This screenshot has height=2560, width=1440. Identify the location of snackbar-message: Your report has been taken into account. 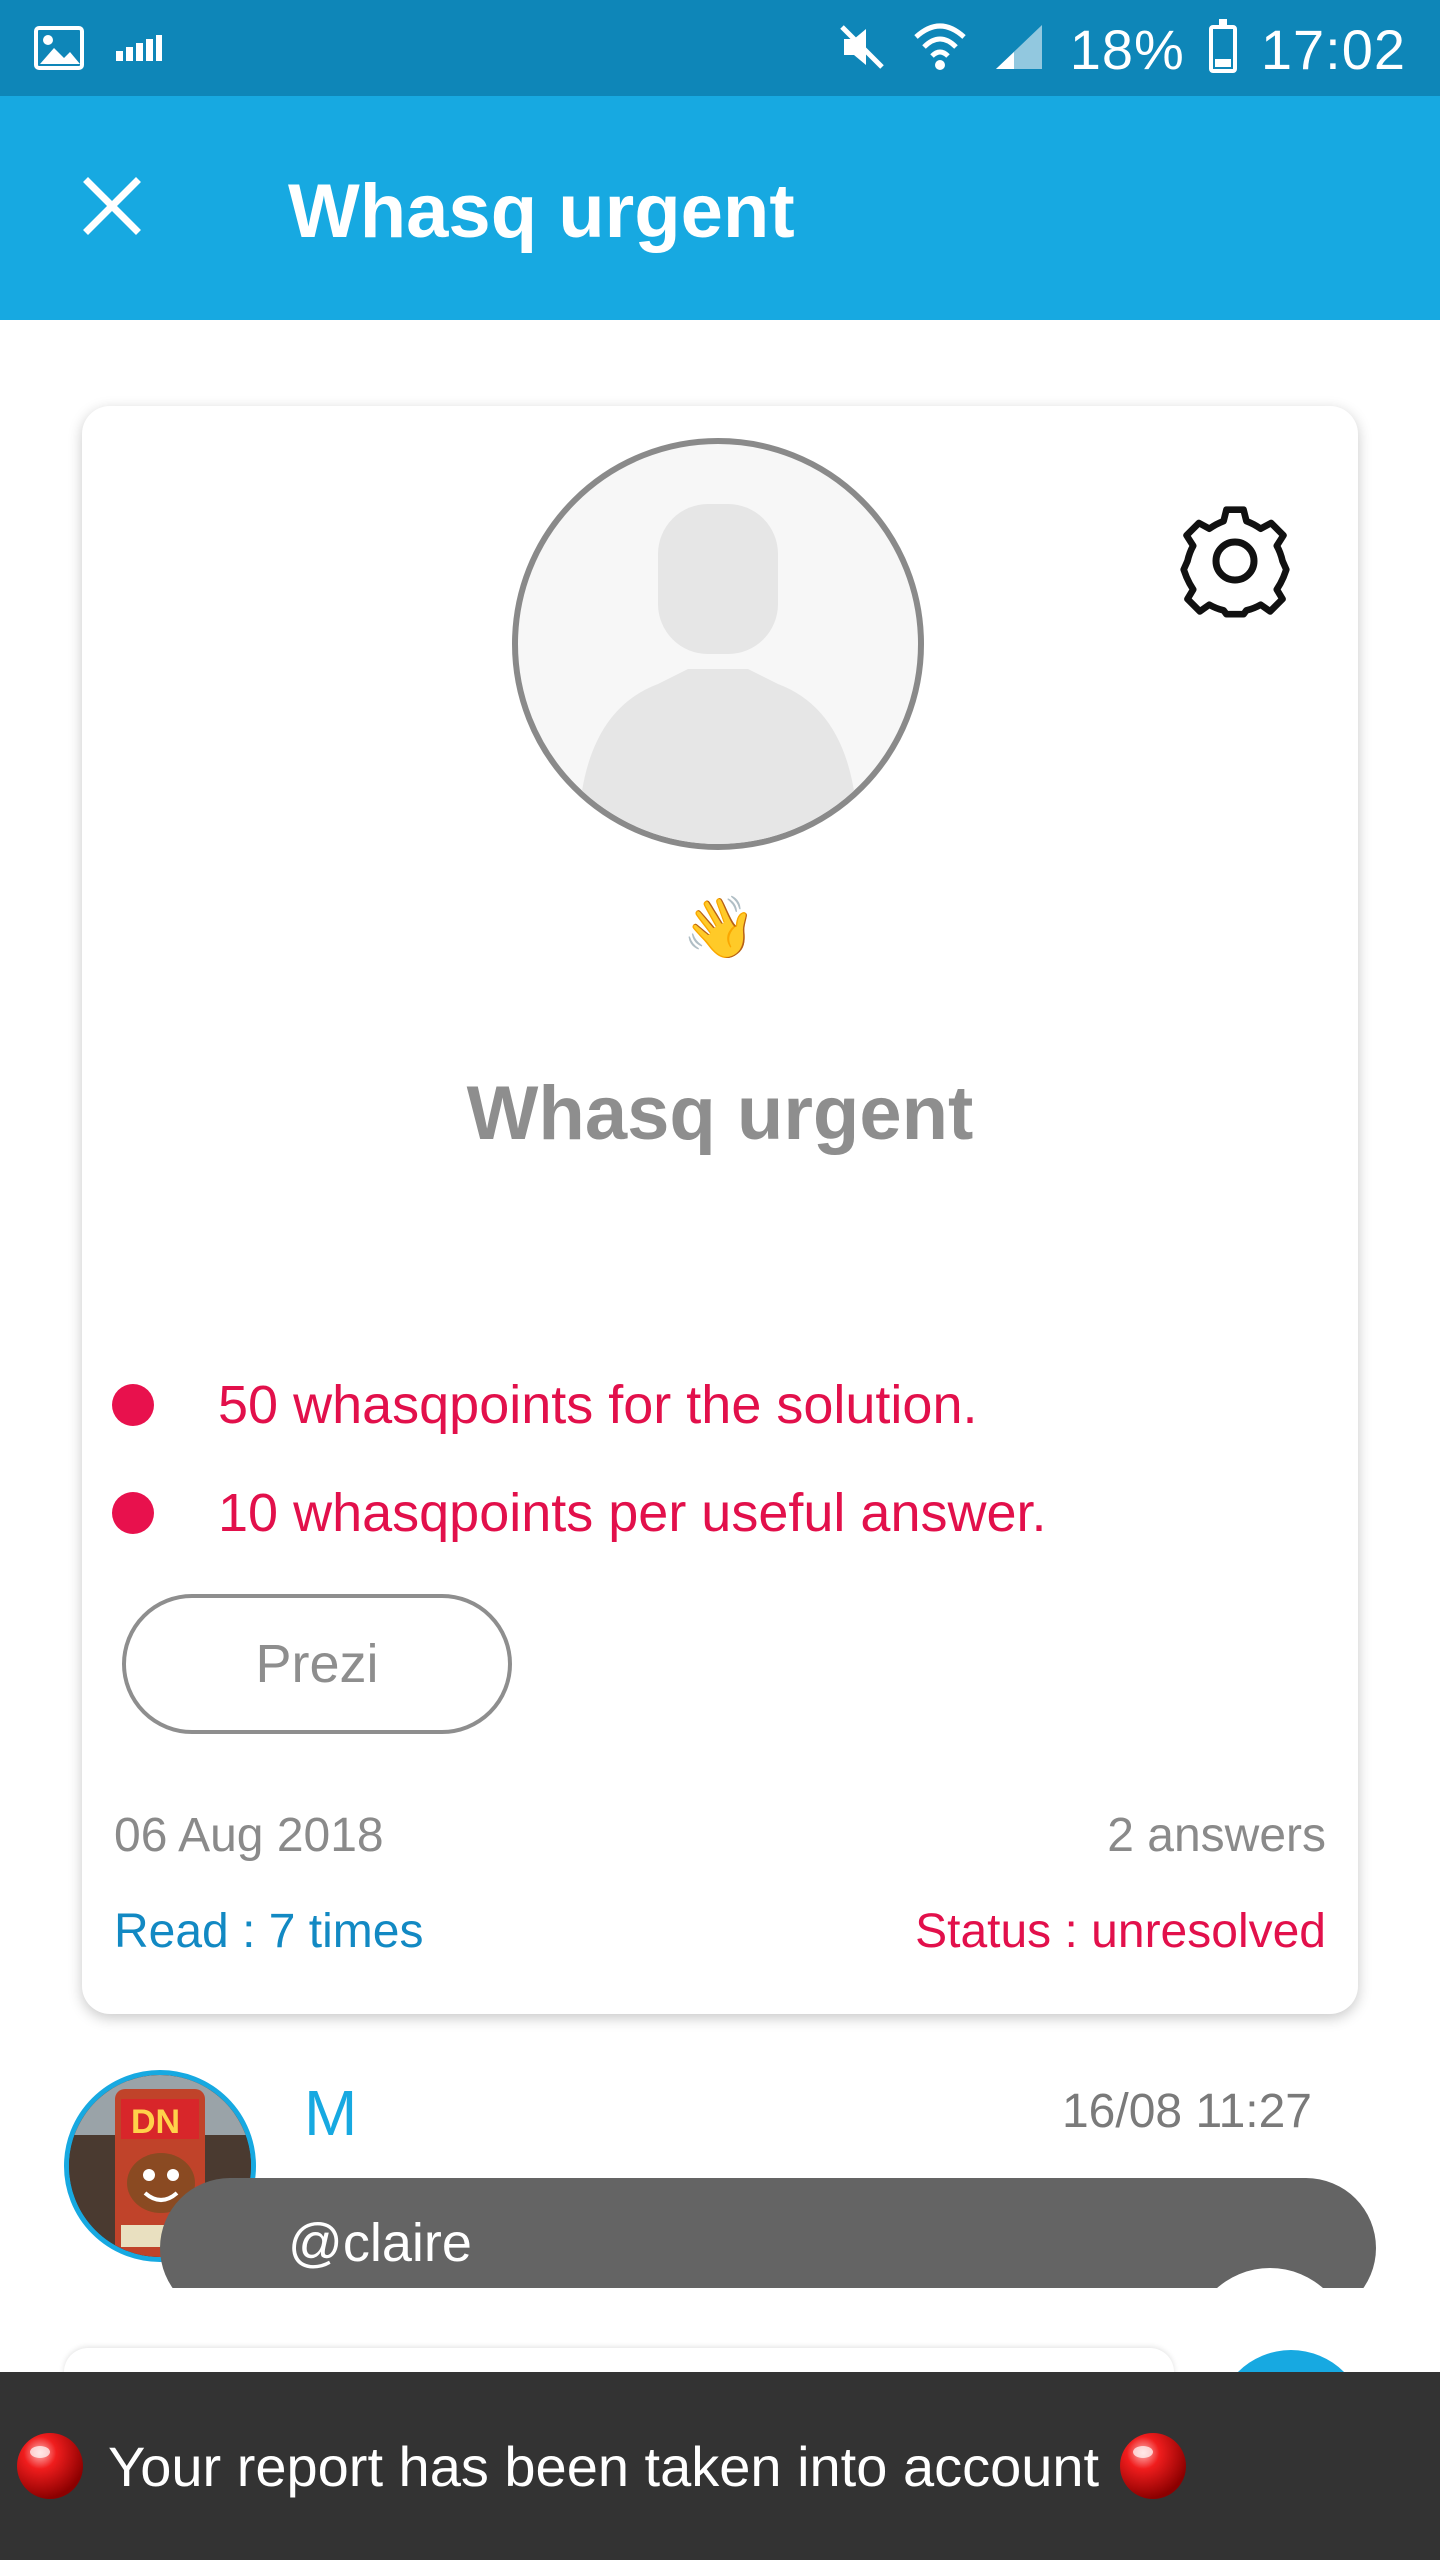
(604, 2466).